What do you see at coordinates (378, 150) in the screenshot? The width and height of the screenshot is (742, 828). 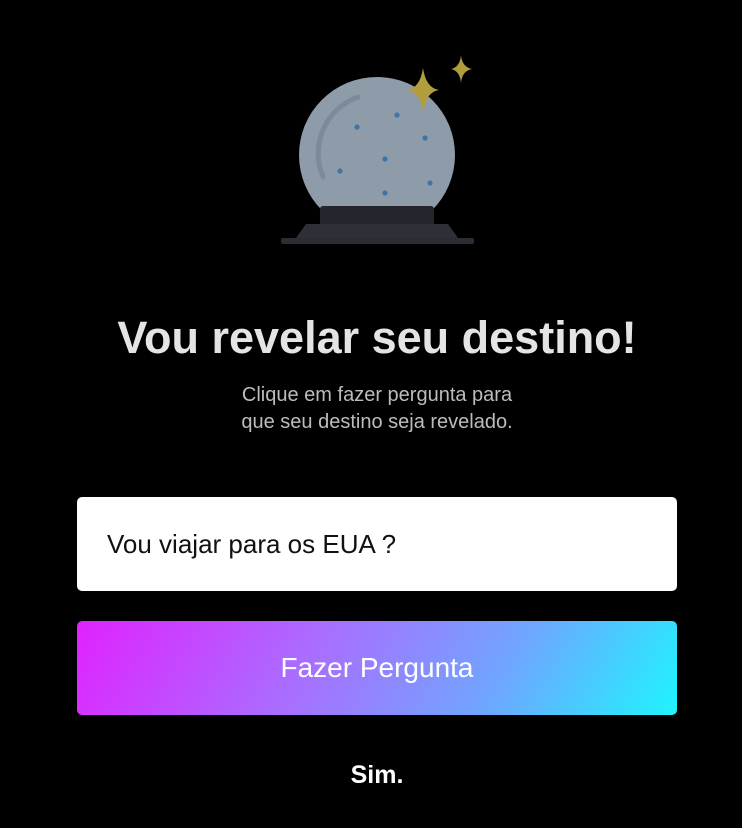 I see `crystal-ball-icon` at bounding box center [378, 150].